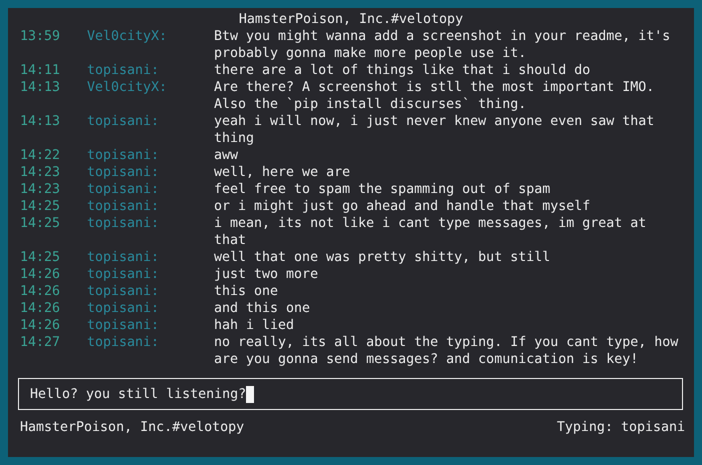 This screenshot has width=702, height=465. Describe the element at coordinates (350, 394) in the screenshot. I see `input-field: Hello? you still listening?` at that location.